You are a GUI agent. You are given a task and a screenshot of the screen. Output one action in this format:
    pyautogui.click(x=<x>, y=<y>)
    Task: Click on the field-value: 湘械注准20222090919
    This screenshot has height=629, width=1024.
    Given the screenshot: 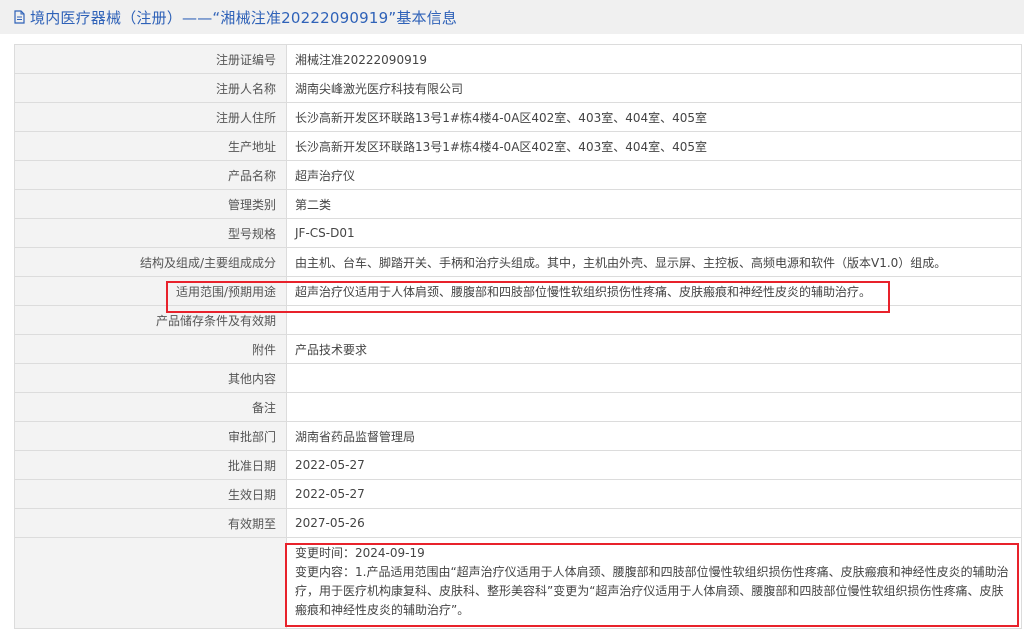 What is the action you would take?
    pyautogui.click(x=654, y=59)
    